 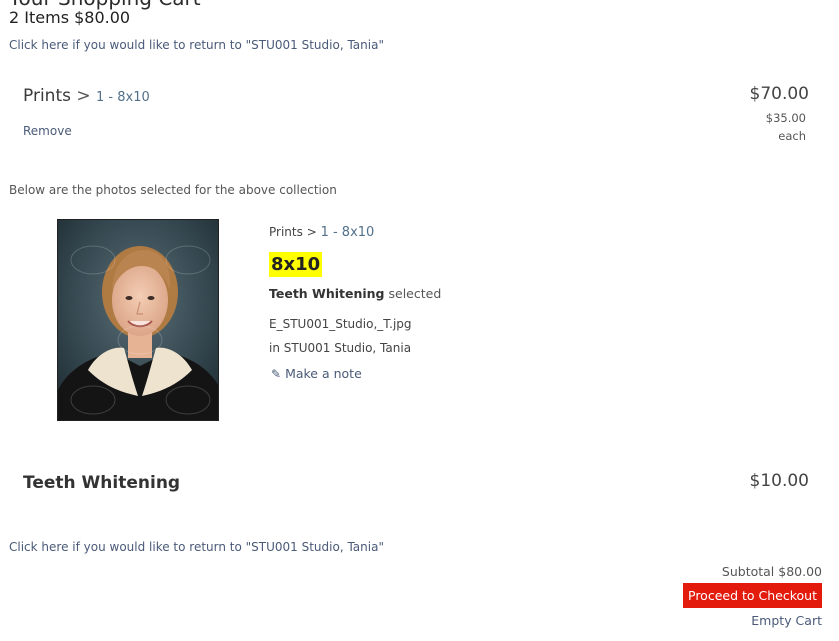 I want to click on cart-items-total: 2 Items $80.00, so click(x=70, y=17).